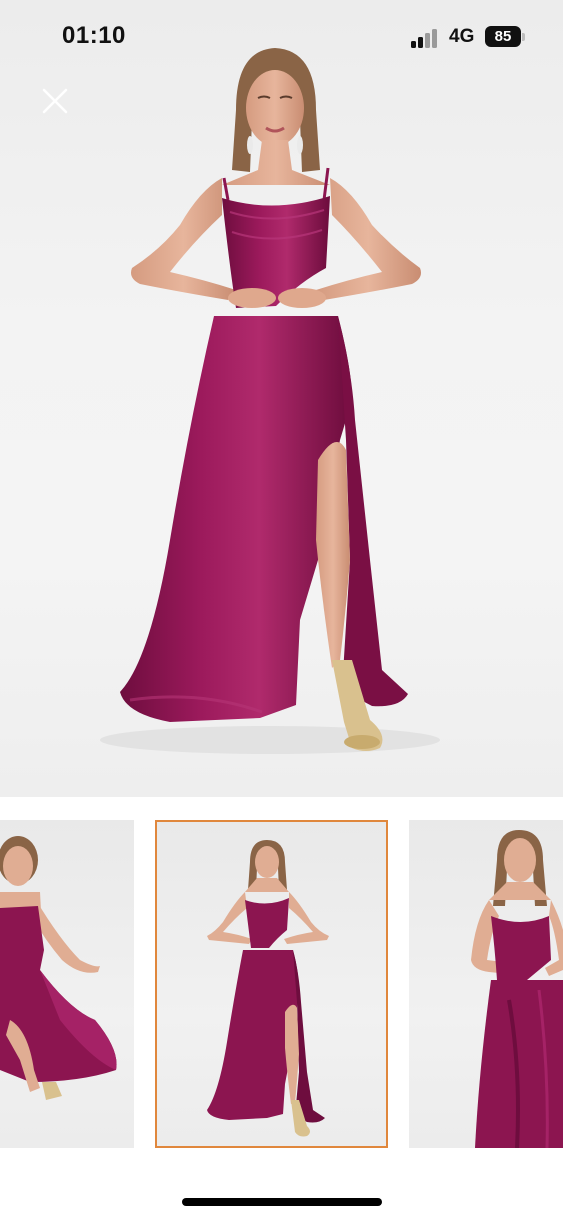 The width and height of the screenshot is (563, 1219). Describe the element at coordinates (503, 36) in the screenshot. I see `battery-icon: 85` at that location.